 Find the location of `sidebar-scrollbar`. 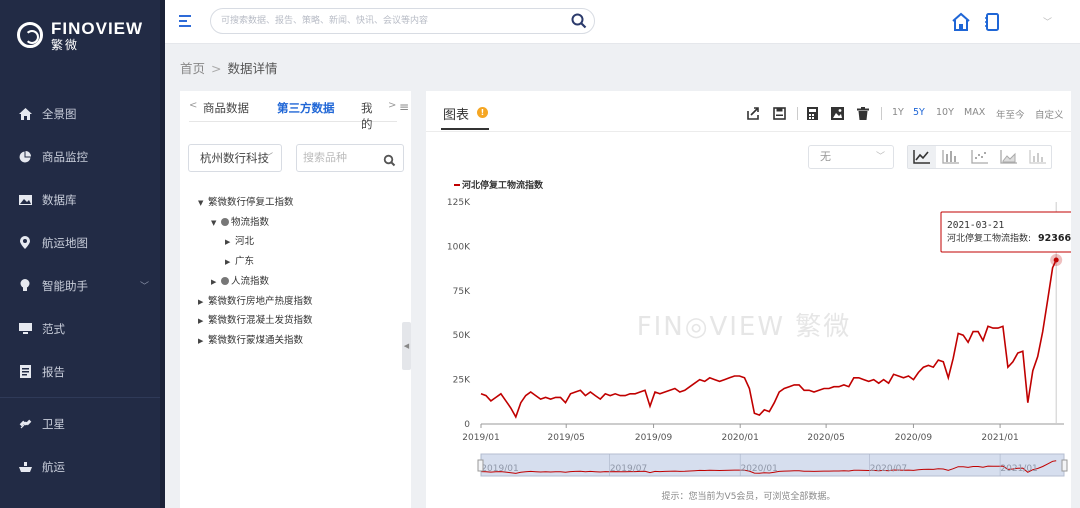

sidebar-scrollbar is located at coordinates (162, 254).